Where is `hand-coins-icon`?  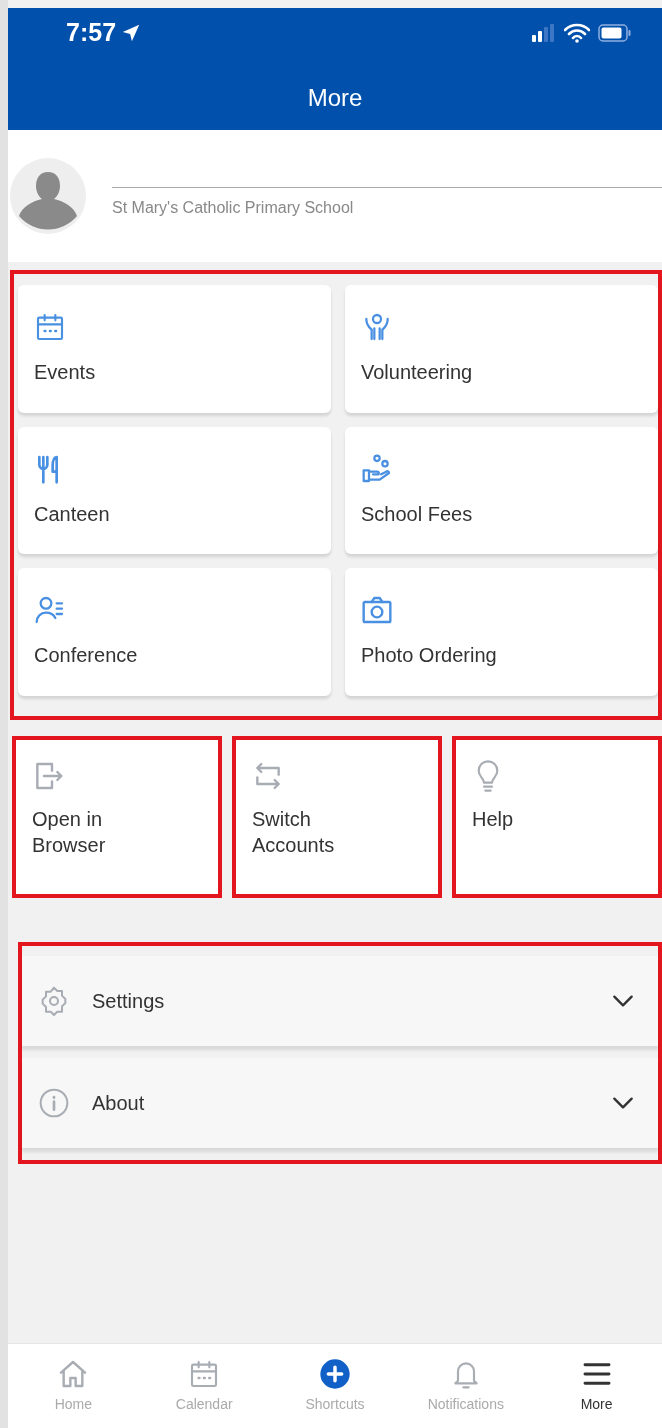
hand-coins-icon is located at coordinates (377, 468).